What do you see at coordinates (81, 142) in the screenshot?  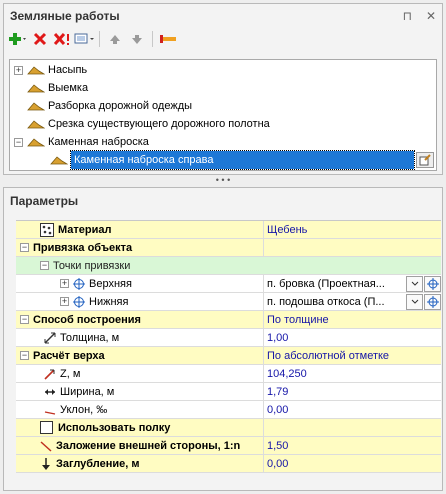 I see `tree-item-rock-fill: − Каменная наброска` at bounding box center [81, 142].